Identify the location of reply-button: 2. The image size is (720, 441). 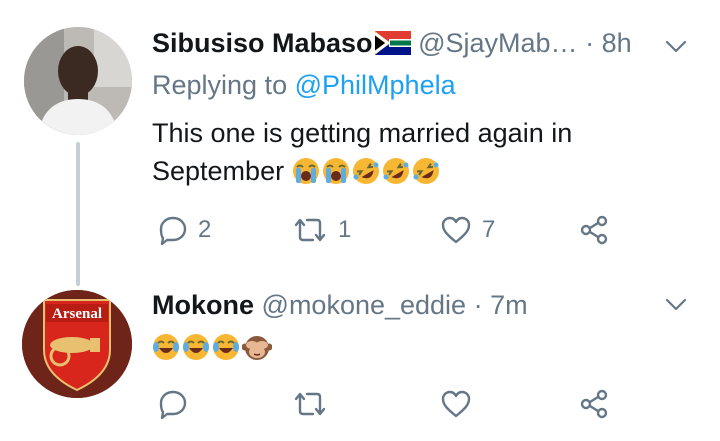
(184, 230).